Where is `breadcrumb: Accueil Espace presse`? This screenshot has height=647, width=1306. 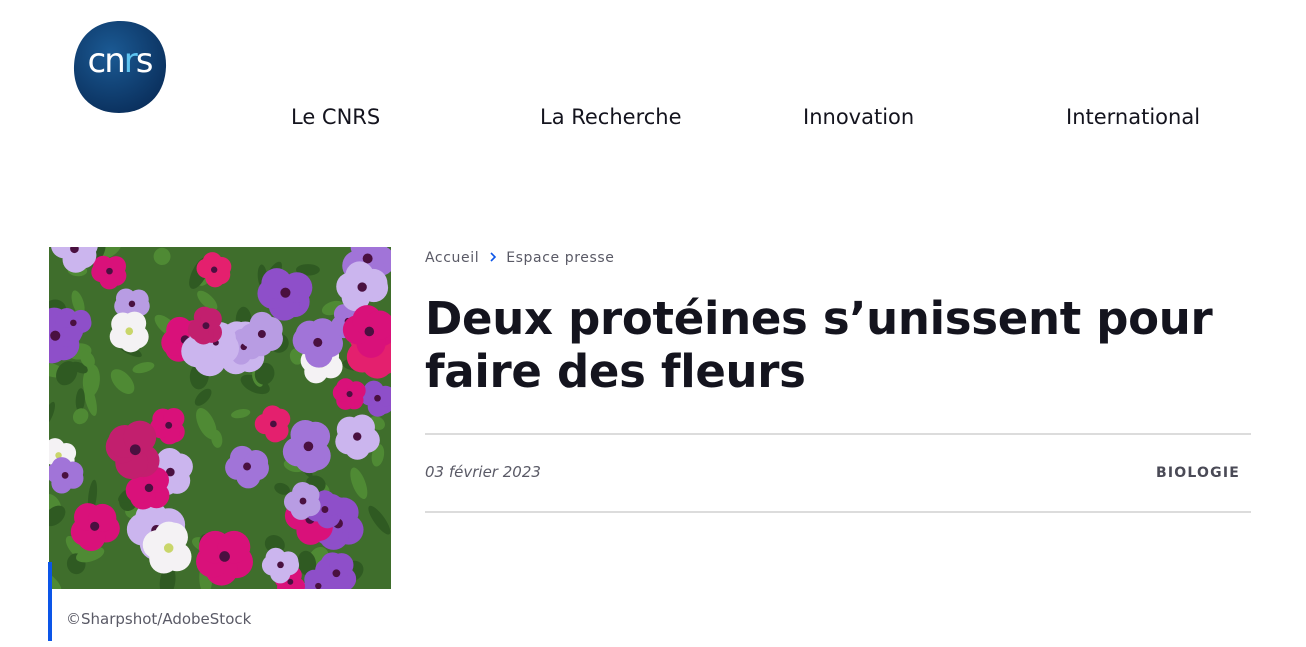
breadcrumb: Accueil Espace presse is located at coordinates (520, 258).